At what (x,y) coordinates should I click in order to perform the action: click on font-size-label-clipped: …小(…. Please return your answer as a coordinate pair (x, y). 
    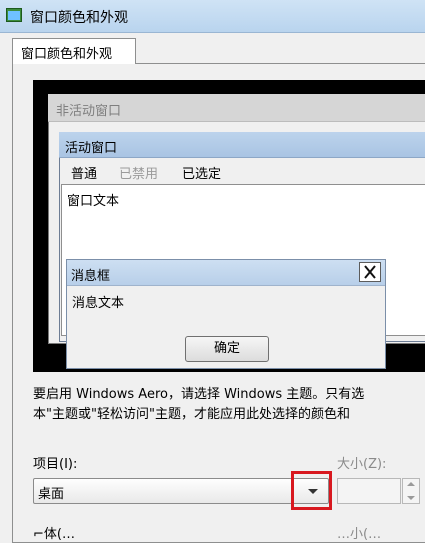
    Looking at the image, I should click on (359, 534).